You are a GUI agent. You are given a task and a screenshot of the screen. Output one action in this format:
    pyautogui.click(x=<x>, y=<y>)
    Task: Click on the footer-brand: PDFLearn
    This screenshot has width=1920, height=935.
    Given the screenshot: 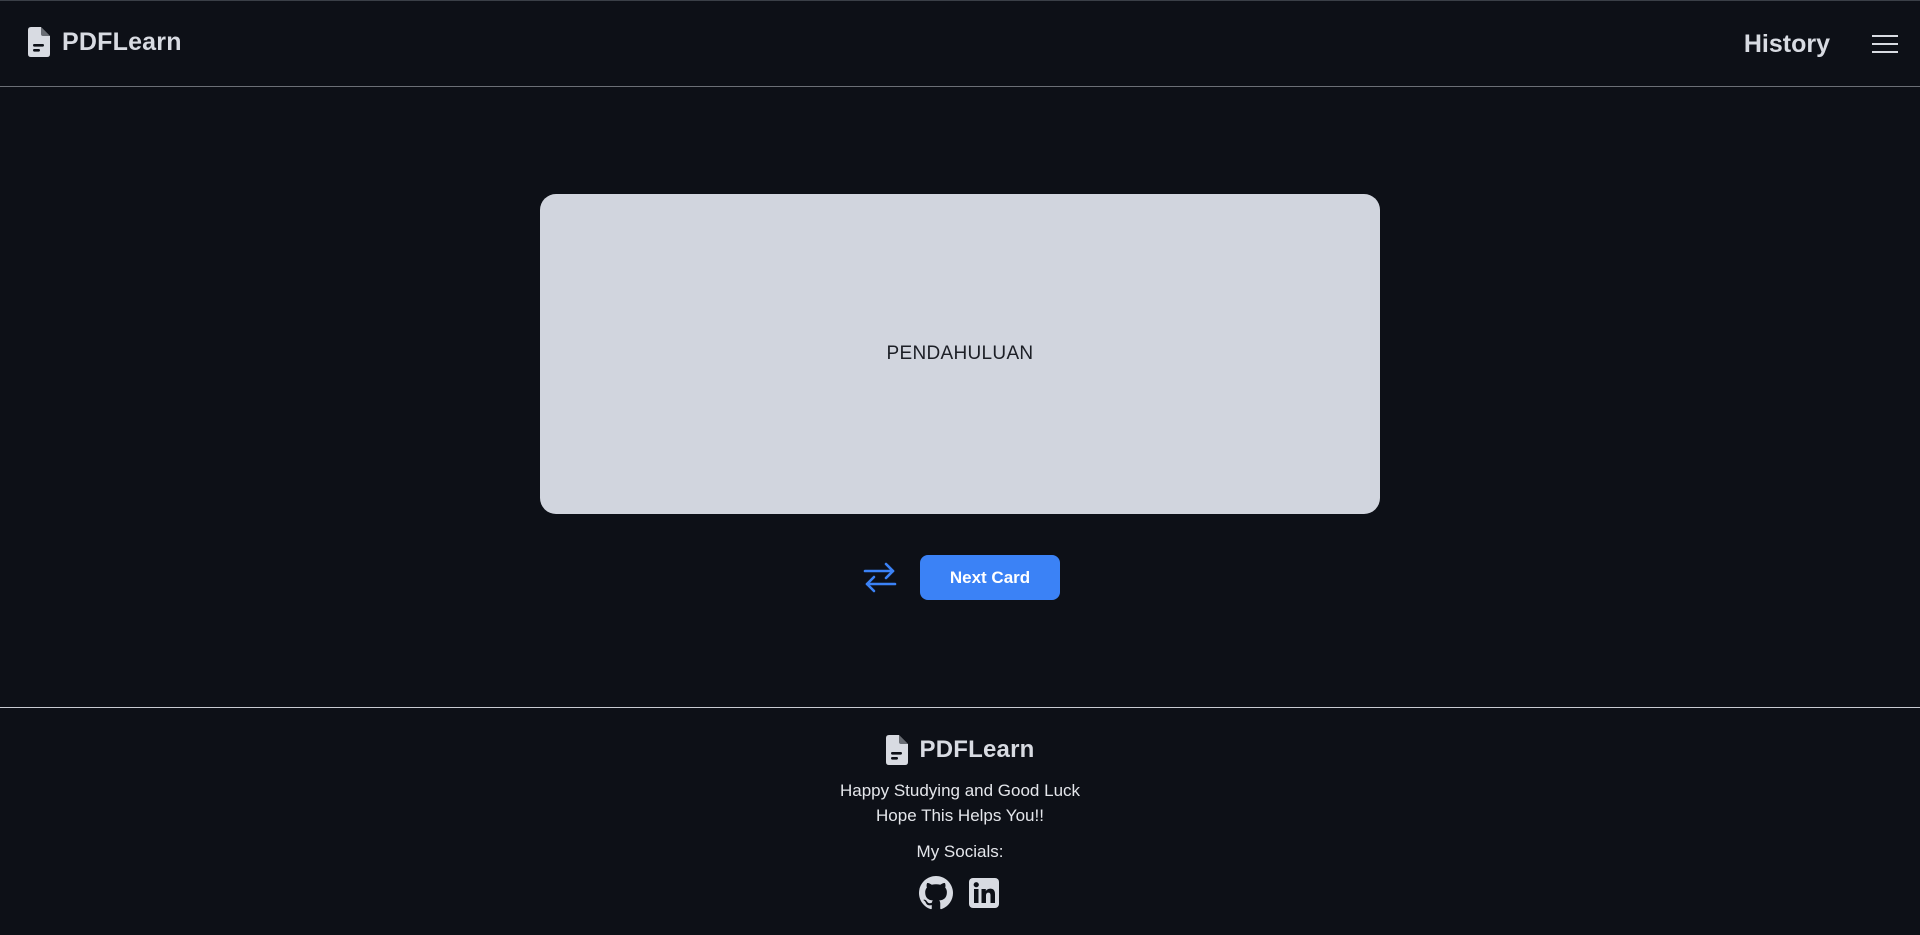 What is the action you would take?
    pyautogui.click(x=960, y=750)
    